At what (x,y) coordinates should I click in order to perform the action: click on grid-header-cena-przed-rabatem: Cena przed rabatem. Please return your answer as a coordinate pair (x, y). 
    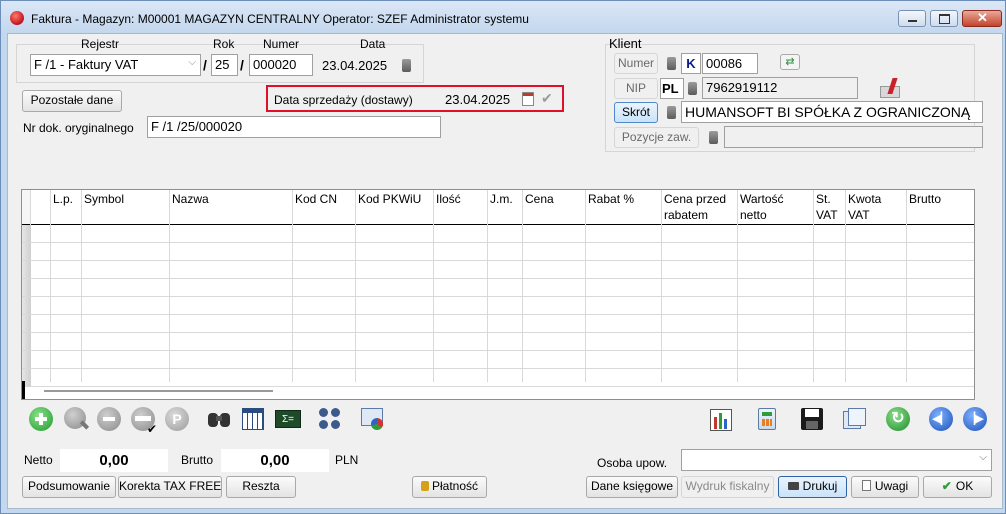
    Looking at the image, I should click on (700, 207).